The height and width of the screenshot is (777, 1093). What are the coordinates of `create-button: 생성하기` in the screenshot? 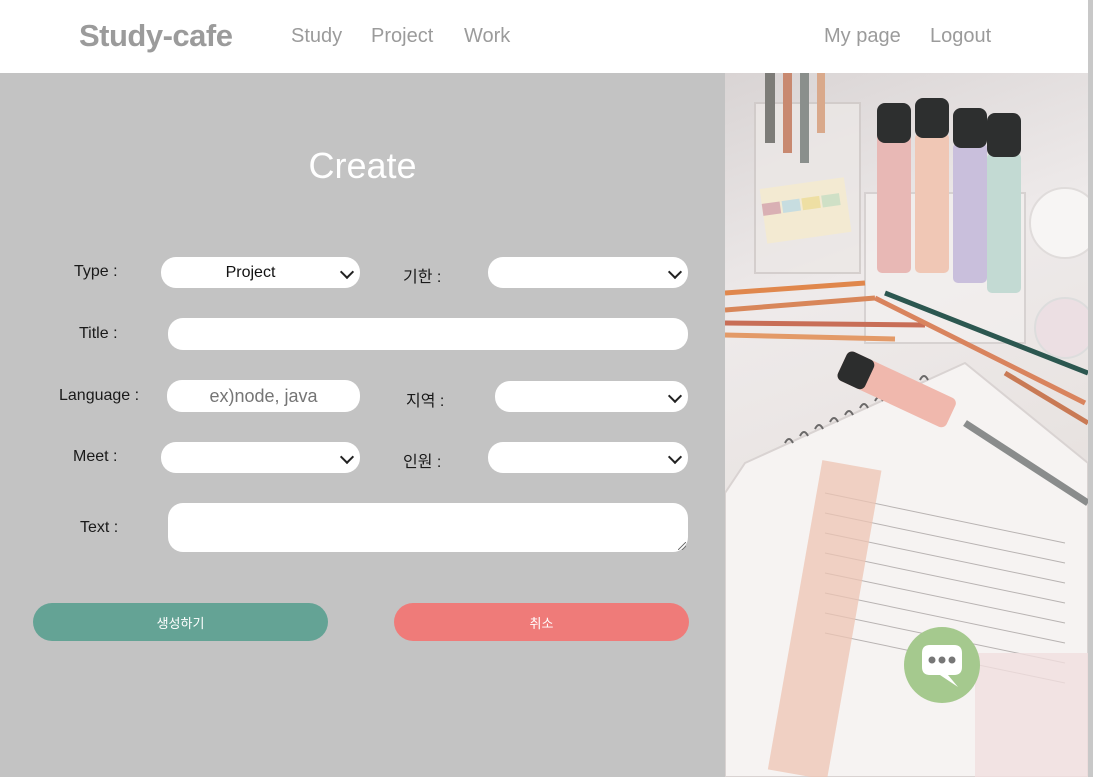 It's located at (180, 622).